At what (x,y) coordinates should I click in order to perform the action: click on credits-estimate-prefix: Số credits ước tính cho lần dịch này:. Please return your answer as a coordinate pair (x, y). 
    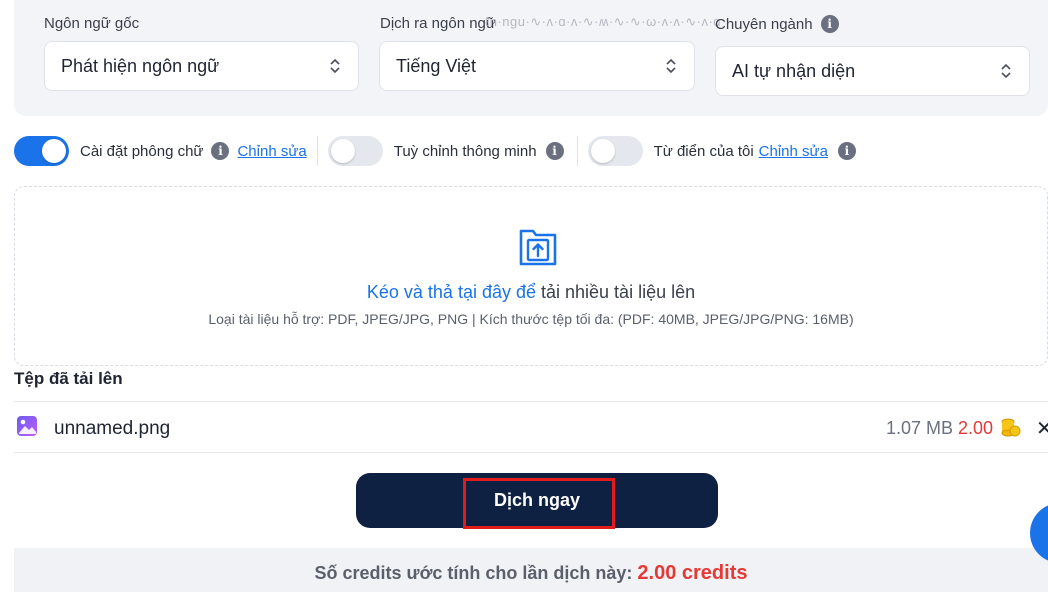
    Looking at the image, I should click on (476, 573).